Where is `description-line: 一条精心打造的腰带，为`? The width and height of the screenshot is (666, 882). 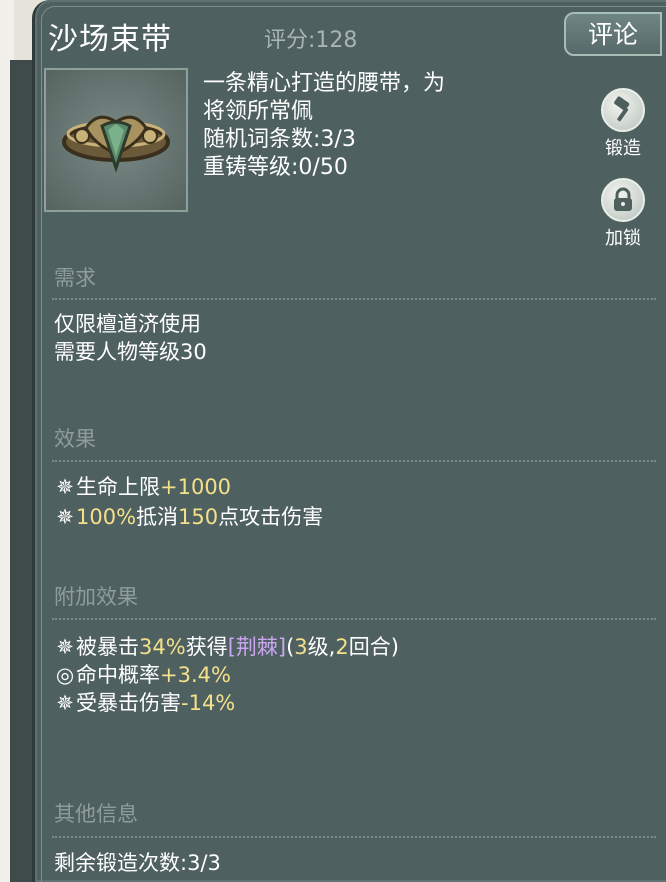 description-line: 一条精心打造的腰带，为 is located at coordinates (324, 83).